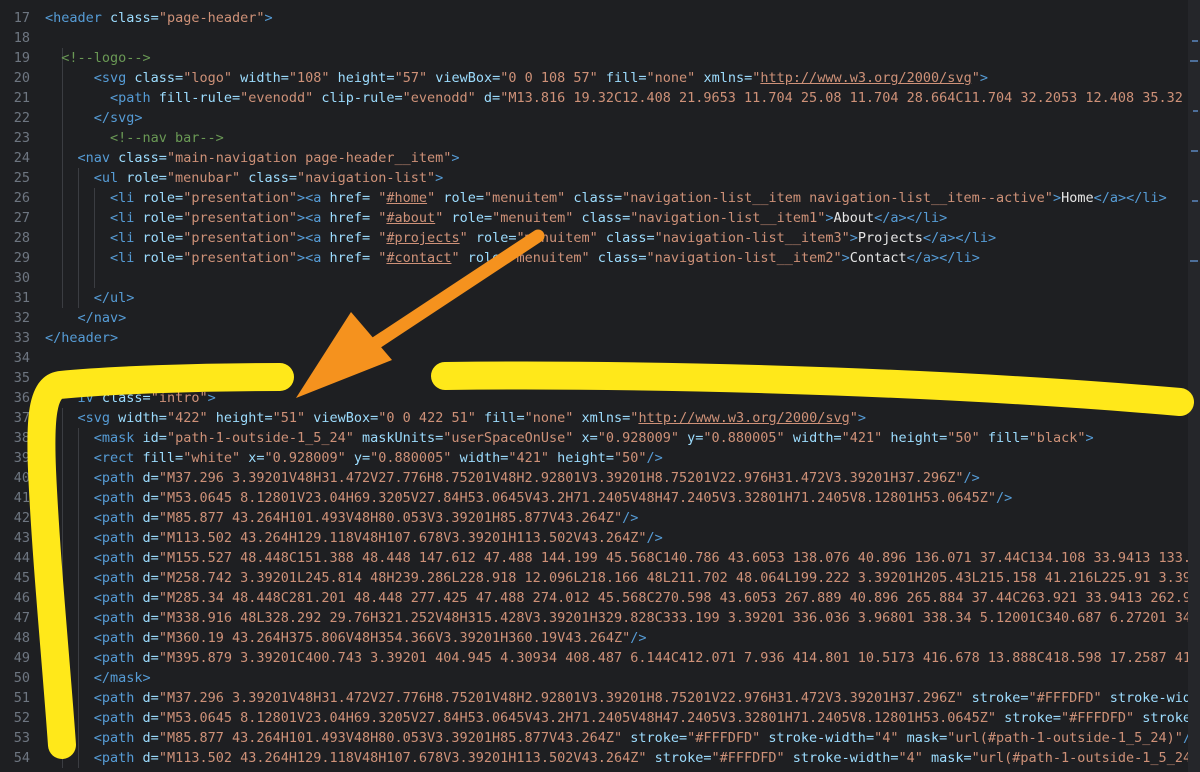 This screenshot has height=772, width=1200. Describe the element at coordinates (812, 388) in the screenshot. I see `yellow-highlight-stroke-right` at that location.